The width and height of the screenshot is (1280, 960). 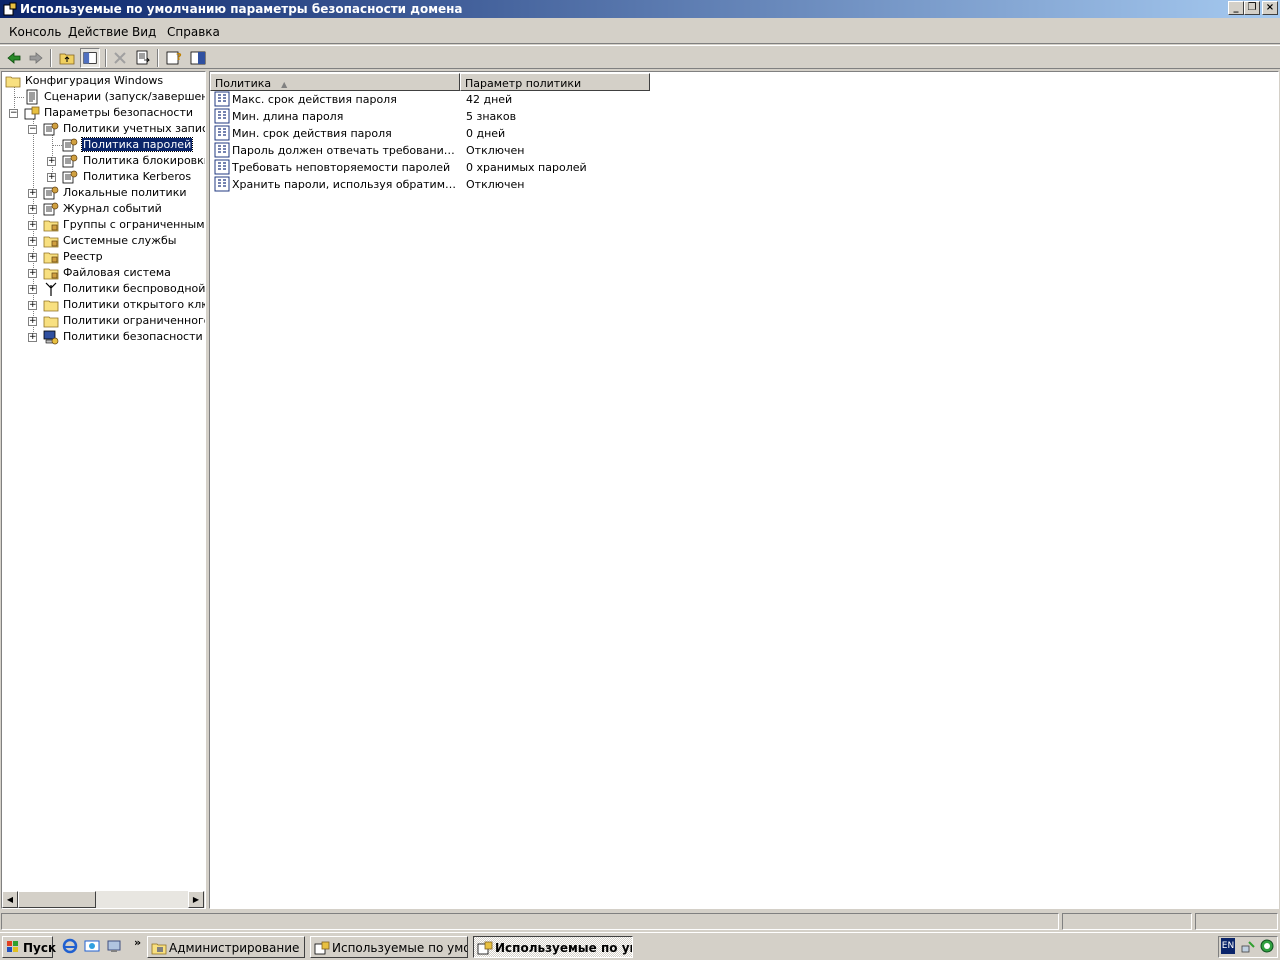 What do you see at coordinates (114, 946) in the screenshot?
I see `show-desktop-icon` at bounding box center [114, 946].